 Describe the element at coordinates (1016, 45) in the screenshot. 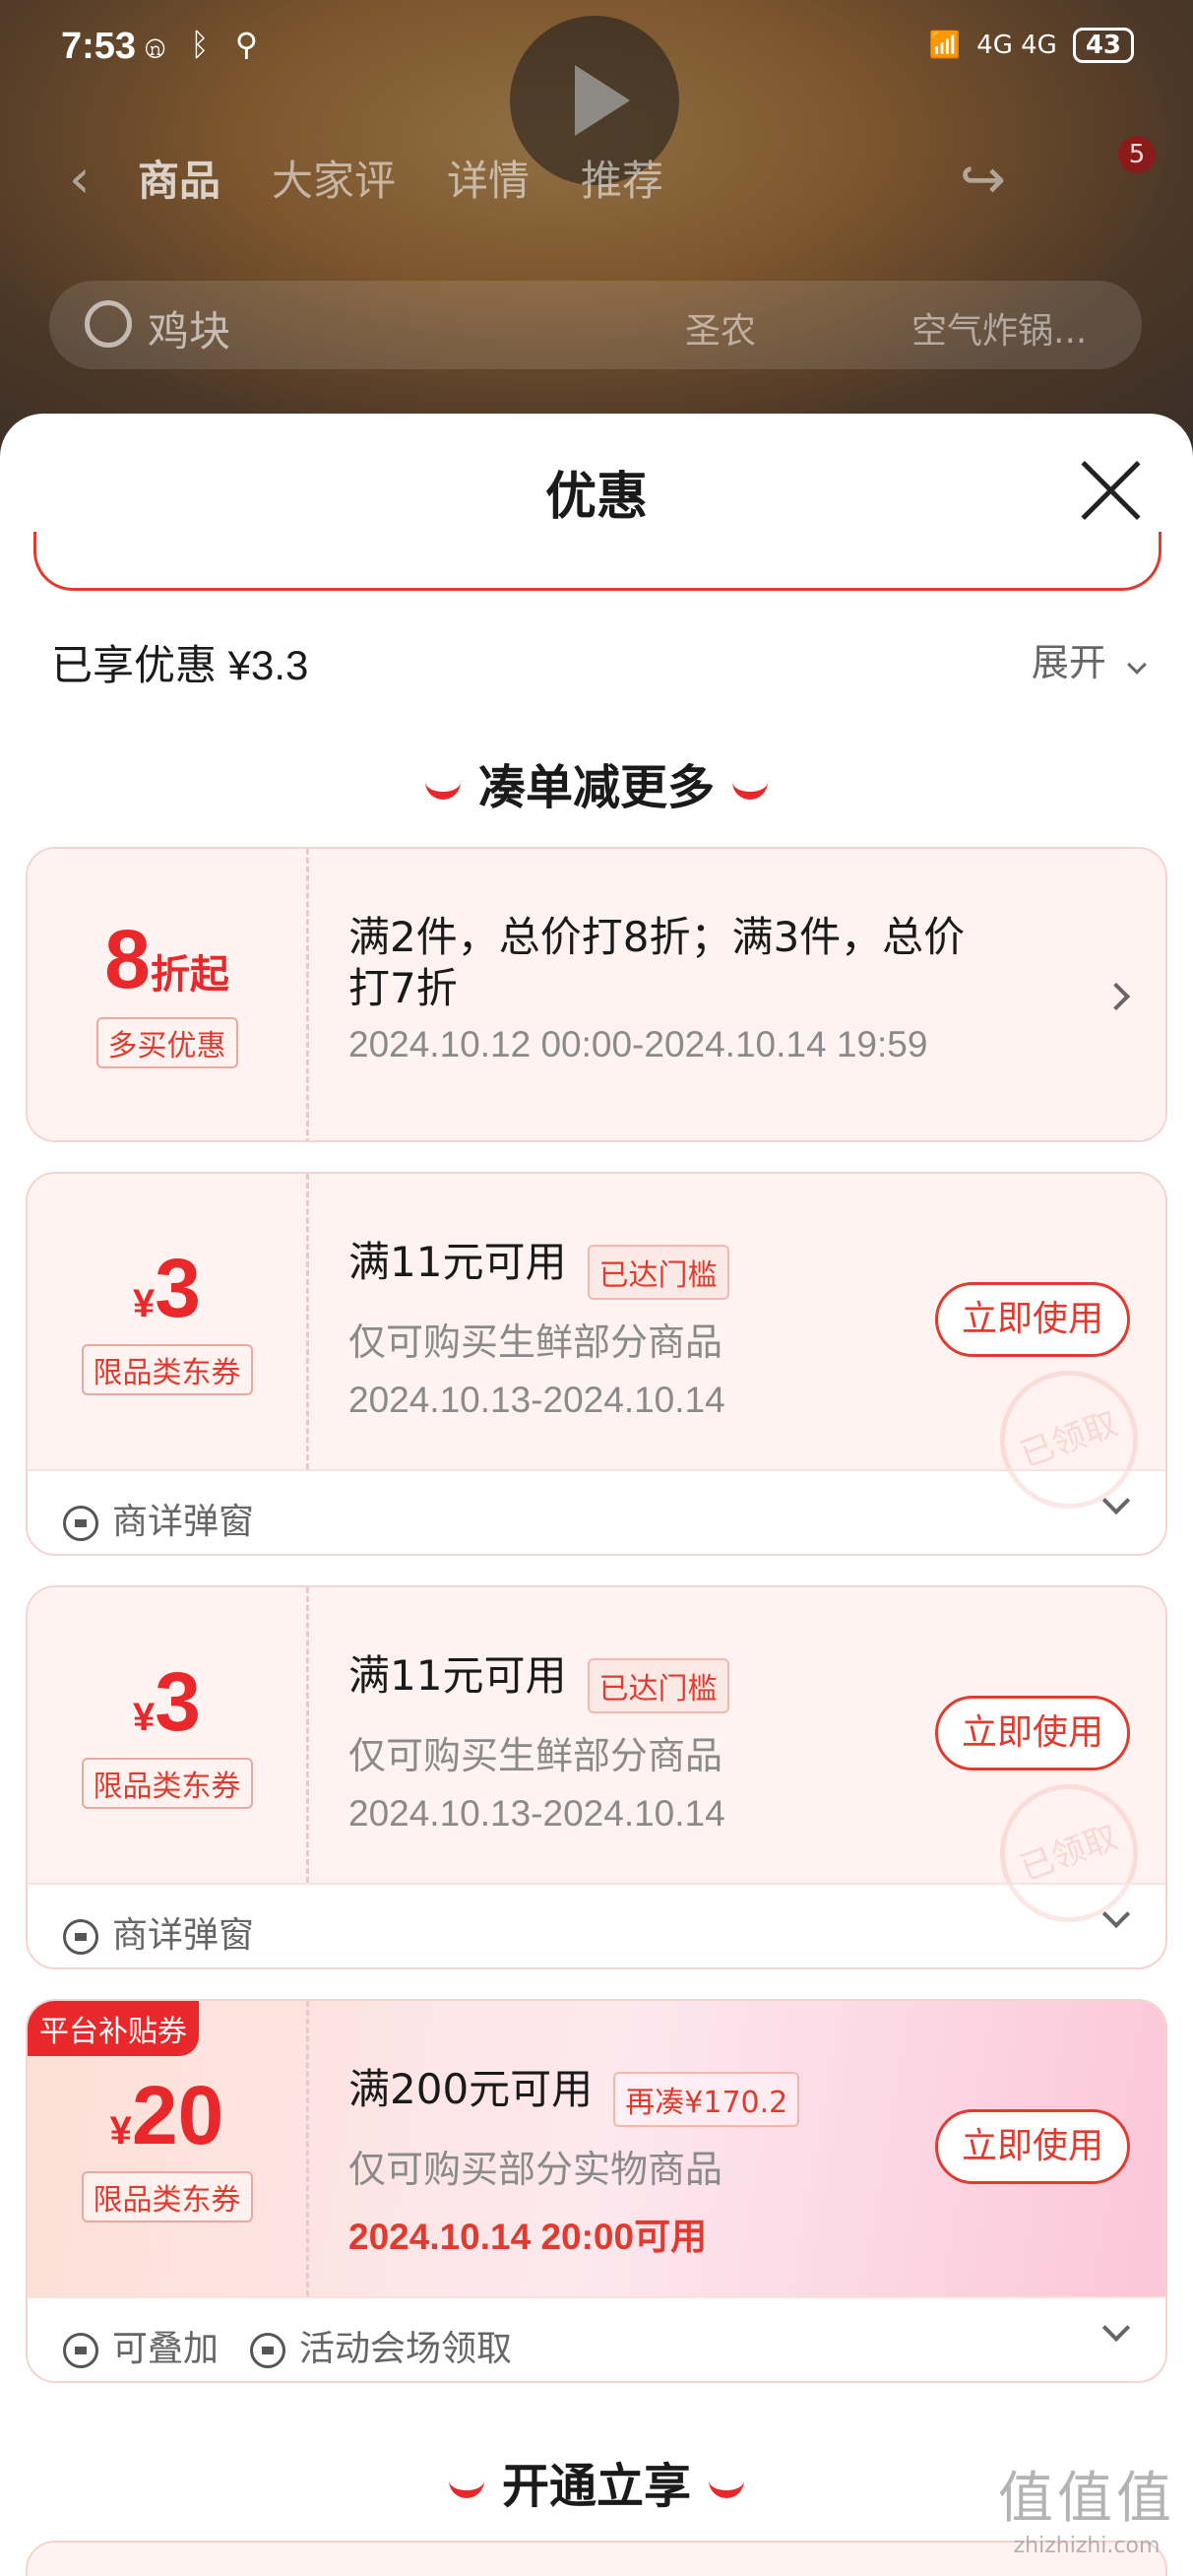

I see `signal-icon: 4G 4G` at that location.